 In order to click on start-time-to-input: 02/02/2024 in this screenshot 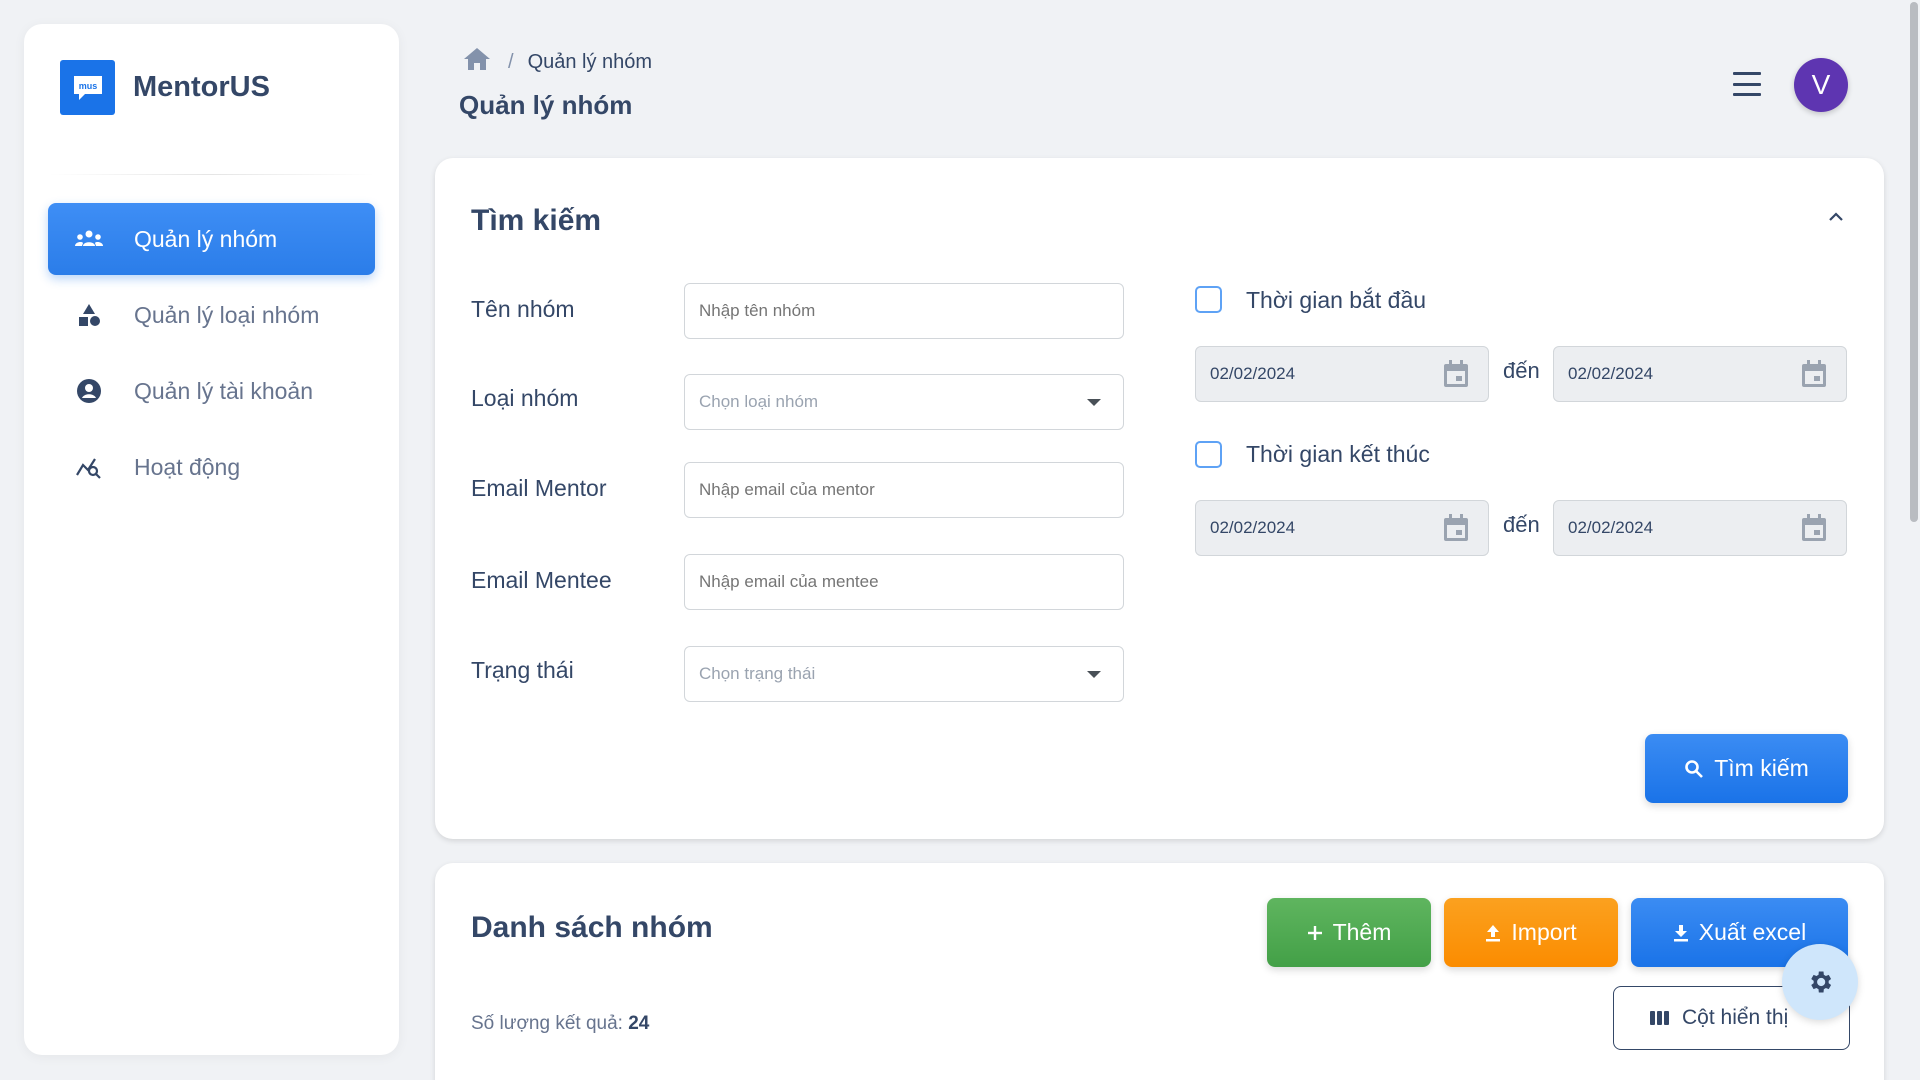, I will do `click(1700, 374)`.